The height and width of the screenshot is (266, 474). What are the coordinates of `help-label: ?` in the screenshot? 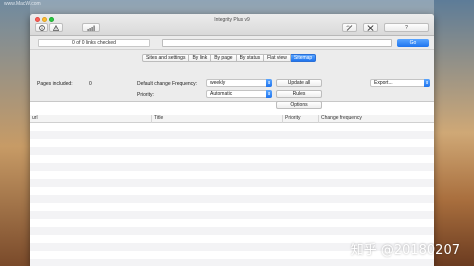 It's located at (406, 27).